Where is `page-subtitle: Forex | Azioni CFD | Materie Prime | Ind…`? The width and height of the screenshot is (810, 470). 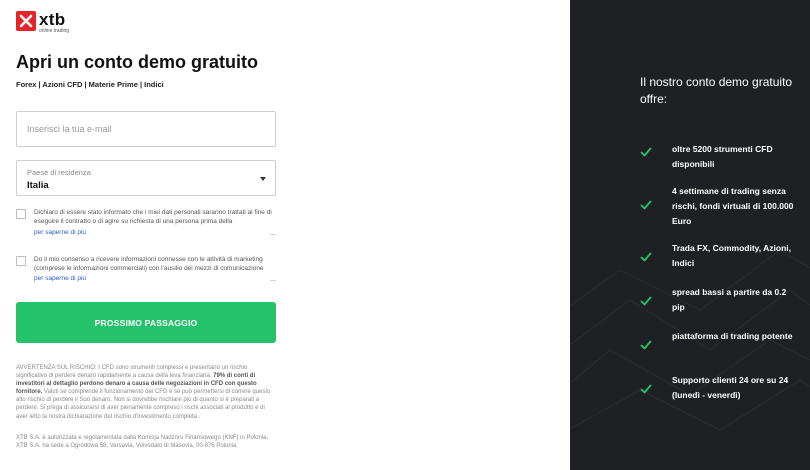
page-subtitle: Forex | Azioni CFD | Materie Prime | Ind… is located at coordinates (90, 84).